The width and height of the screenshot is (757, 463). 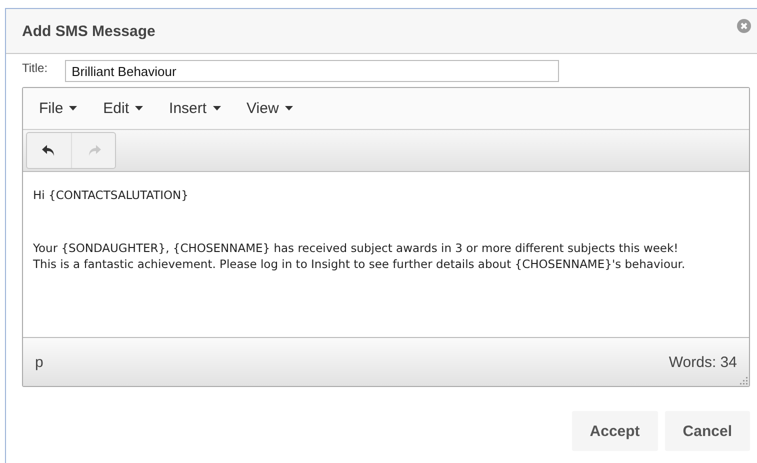 I want to click on close-icon, so click(x=744, y=26).